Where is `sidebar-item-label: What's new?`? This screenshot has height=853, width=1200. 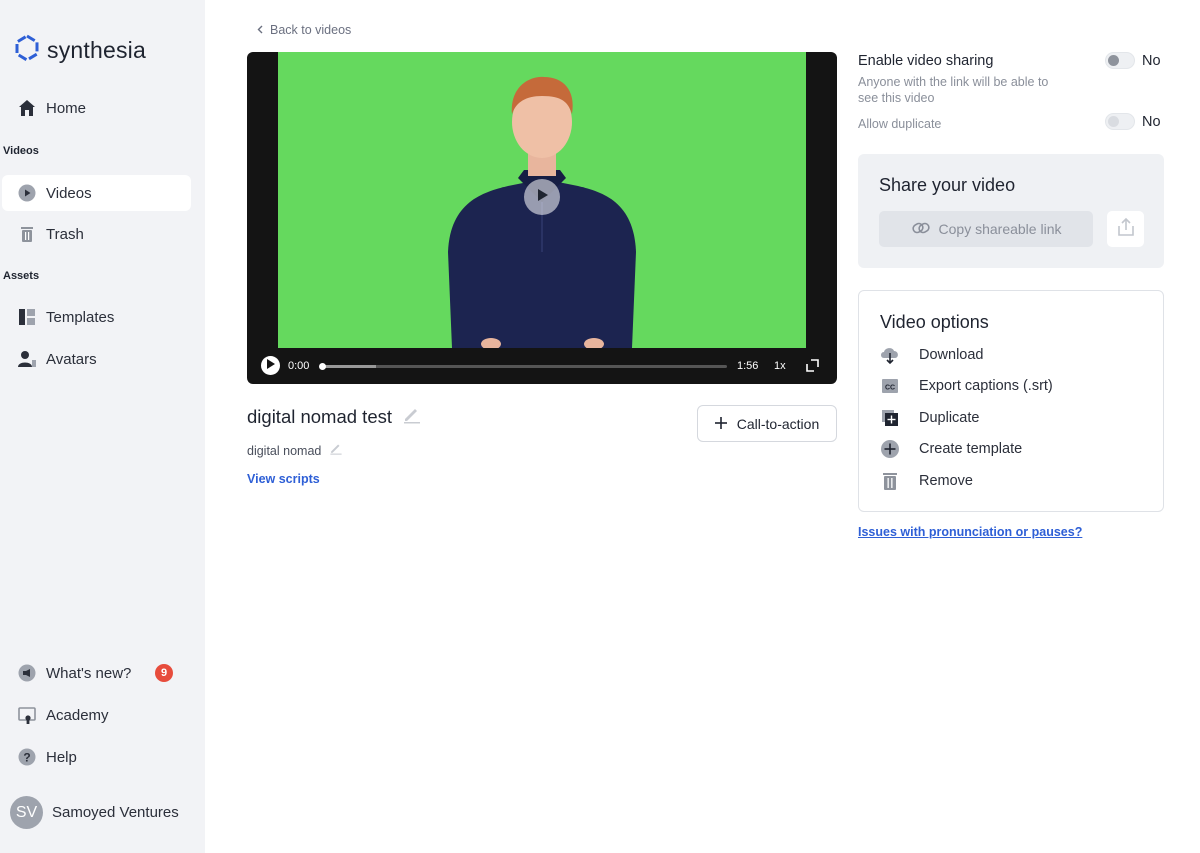 sidebar-item-label: What's new? is located at coordinates (89, 673).